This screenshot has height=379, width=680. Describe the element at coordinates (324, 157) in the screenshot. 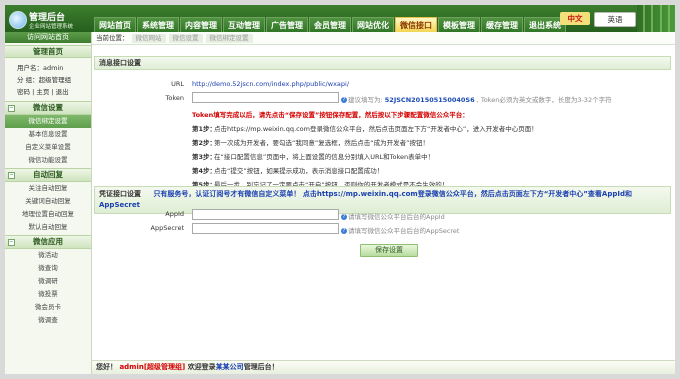

I see `step-text: 在“接口配置信息”页面中，将上面设置的信息分别填入URL和Token表单中！` at that location.